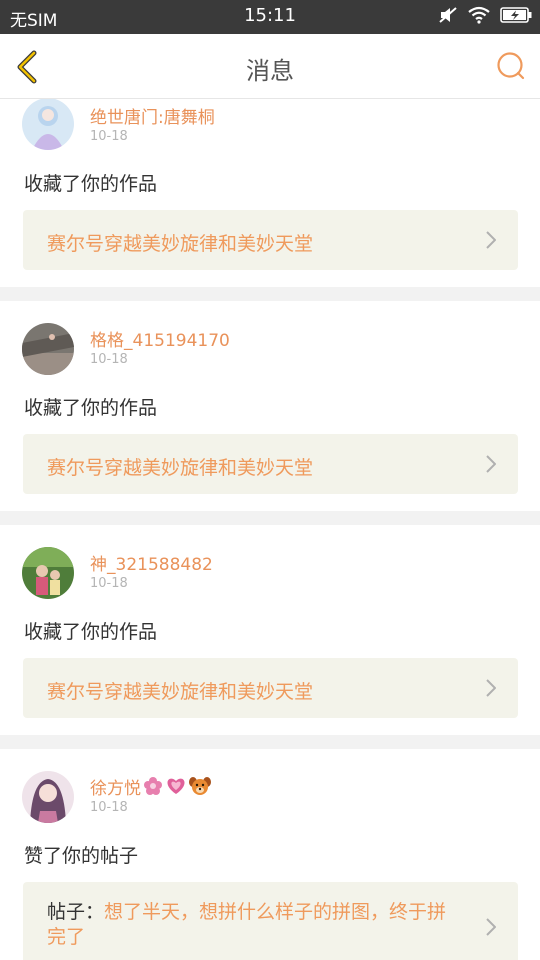  What do you see at coordinates (448, 17) in the screenshot?
I see `mute-icon` at bounding box center [448, 17].